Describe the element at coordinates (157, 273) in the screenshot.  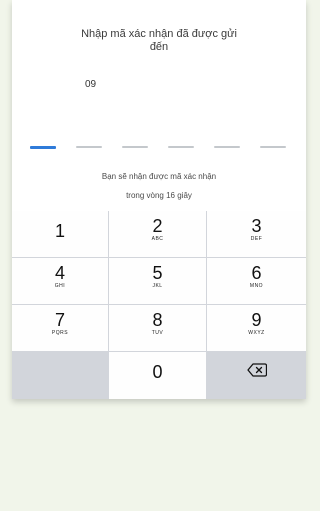
I see `key-digit: 5` at that location.